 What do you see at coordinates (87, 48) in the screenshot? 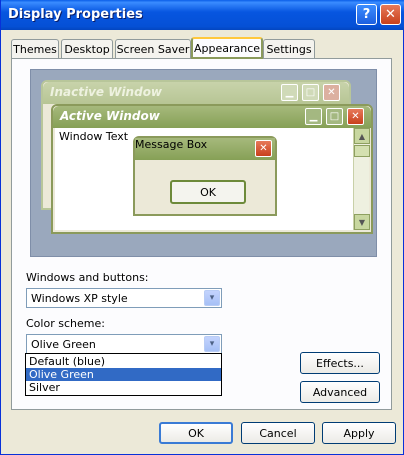
I see `tab-desktop: Desktop` at bounding box center [87, 48].